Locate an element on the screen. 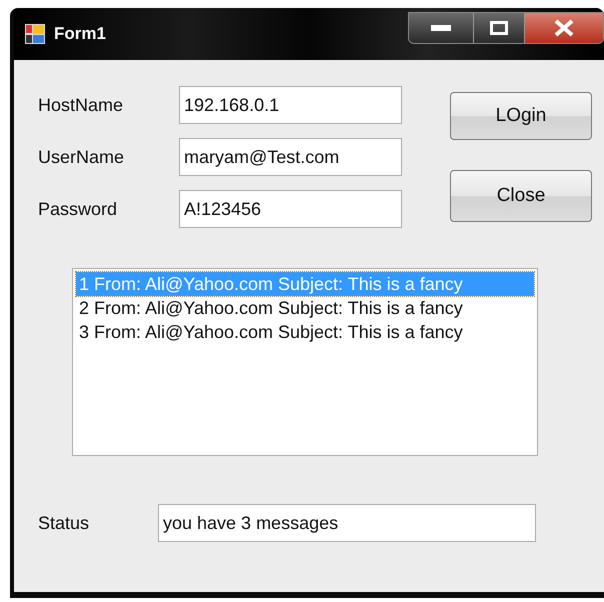 The image size is (604, 602). status-field: you have 3 messages is located at coordinates (347, 523).